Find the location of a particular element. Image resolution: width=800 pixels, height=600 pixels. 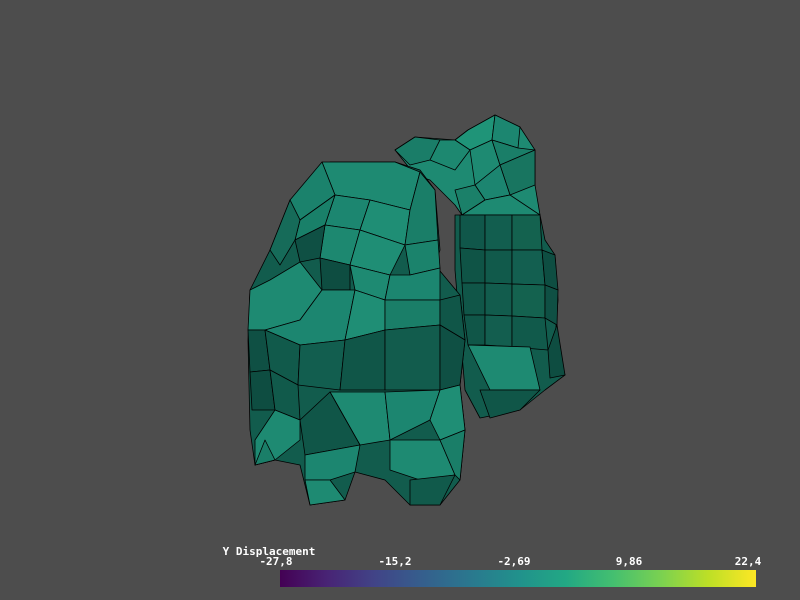

scalar-bar-tick-label: 22,4 is located at coordinates (748, 561).